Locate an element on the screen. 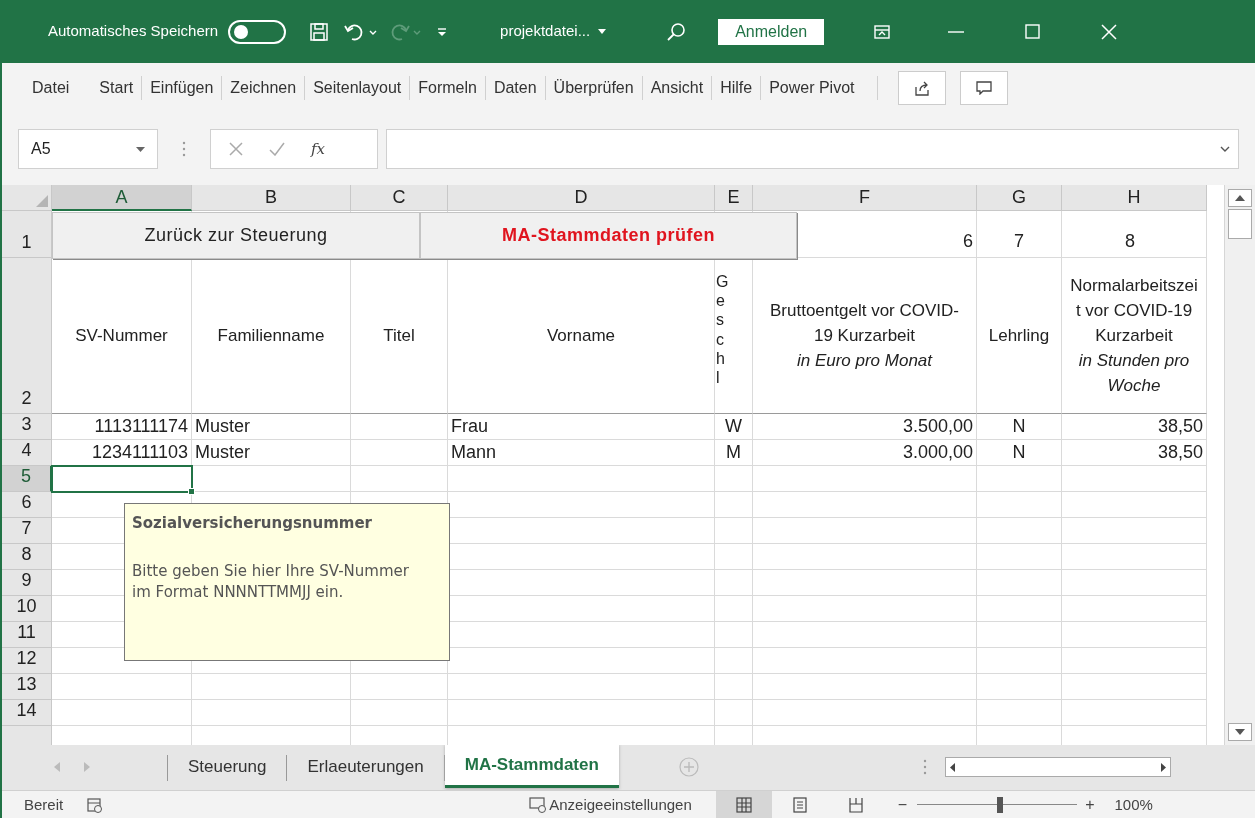 This screenshot has width=1255, height=818. zoom-slider is located at coordinates (997, 805).